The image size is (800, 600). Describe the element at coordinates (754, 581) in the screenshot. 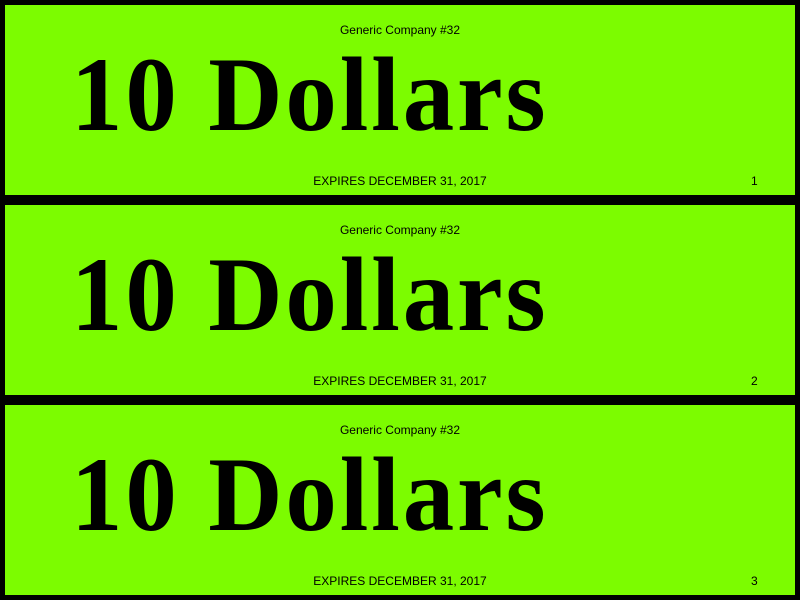

I see `coupon-number: 3` at that location.